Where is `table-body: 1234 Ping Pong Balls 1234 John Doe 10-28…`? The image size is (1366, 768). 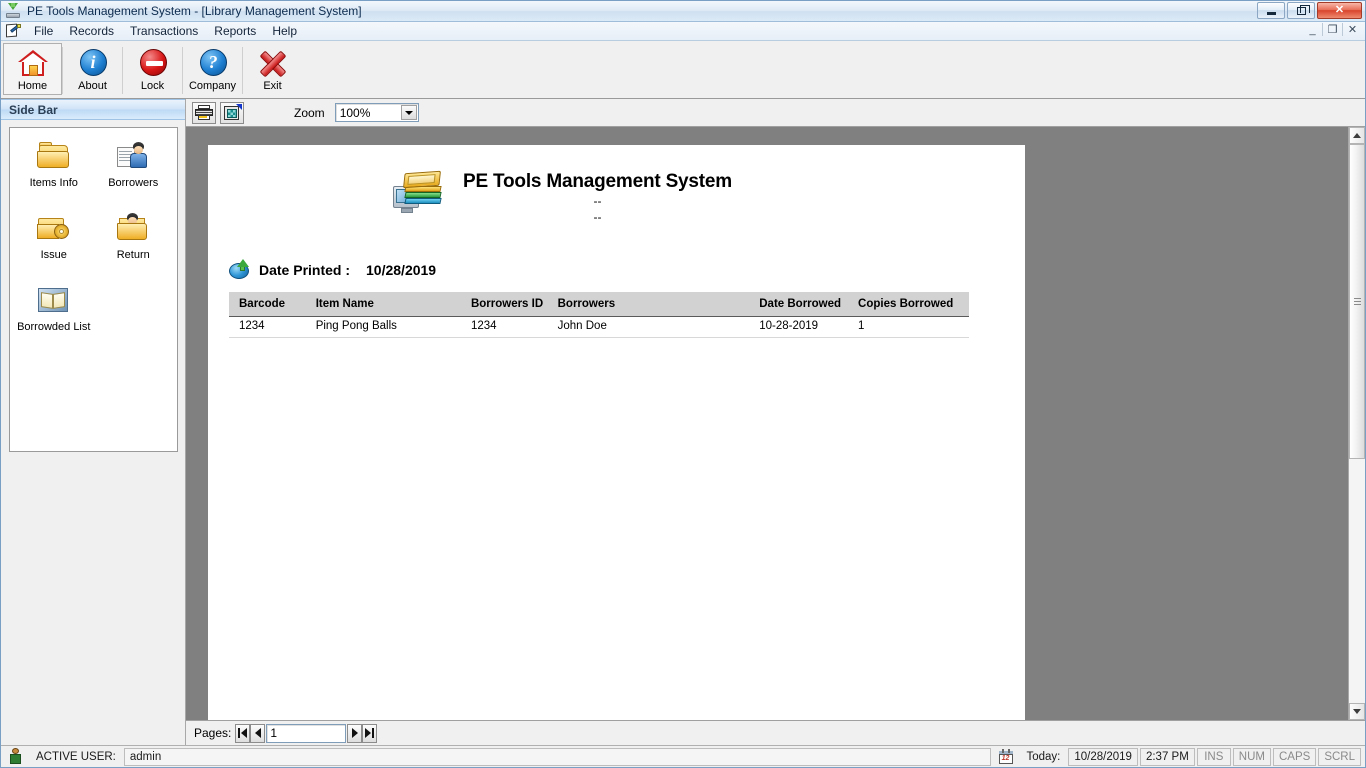 table-body: 1234 Ping Pong Balls 1234 John Doe 10-28… is located at coordinates (599, 327).